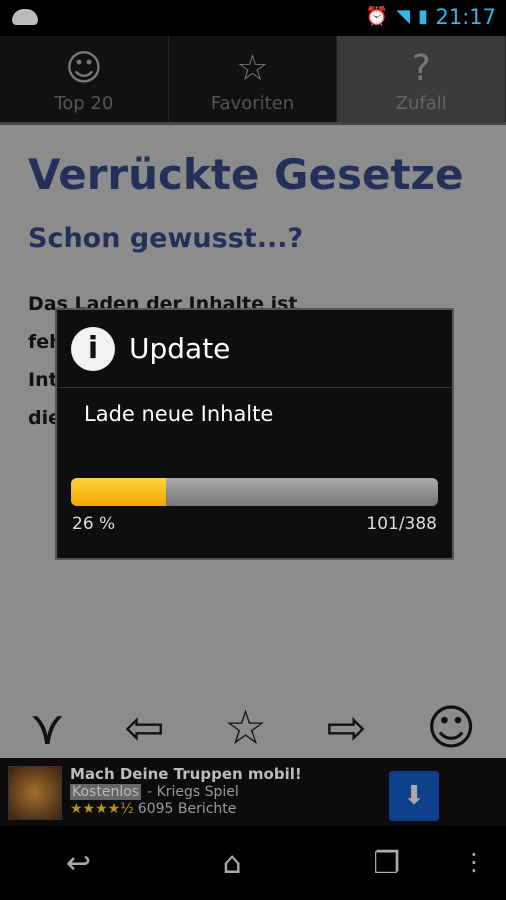  I want to click on tab-label: Favoriten, so click(252, 103).